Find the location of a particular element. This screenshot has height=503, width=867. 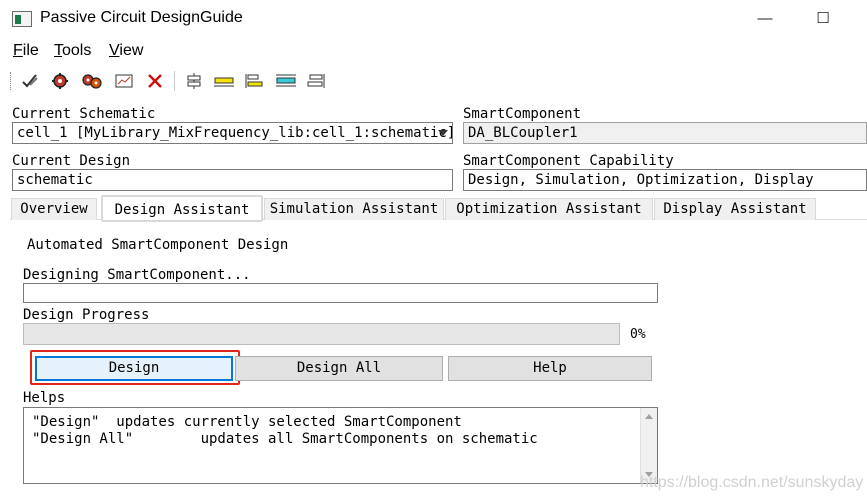

design-heading: Automated SmartComponent Design is located at coordinates (158, 245).